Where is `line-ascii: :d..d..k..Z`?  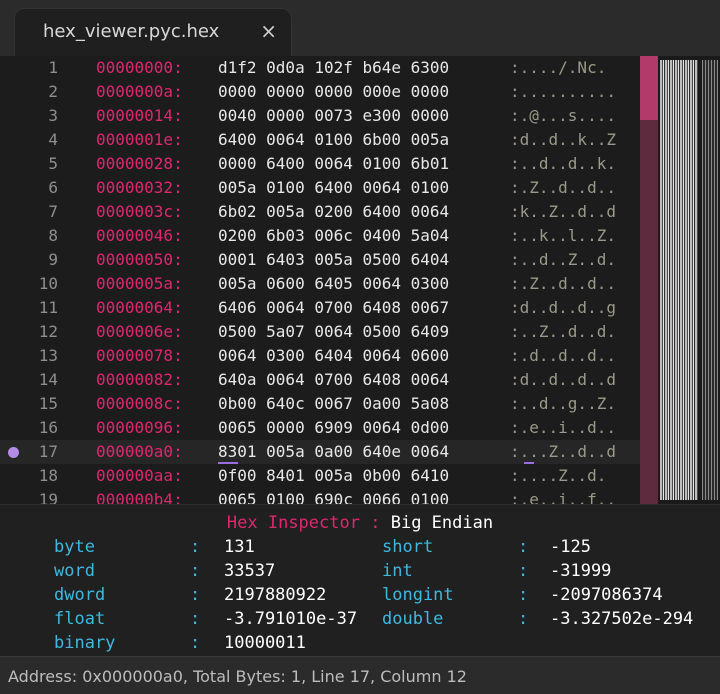 line-ascii: :d..d..k..Z is located at coordinates (563, 139).